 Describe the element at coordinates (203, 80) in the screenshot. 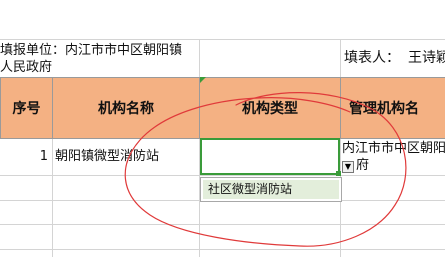

I see `comment-indicator` at that location.